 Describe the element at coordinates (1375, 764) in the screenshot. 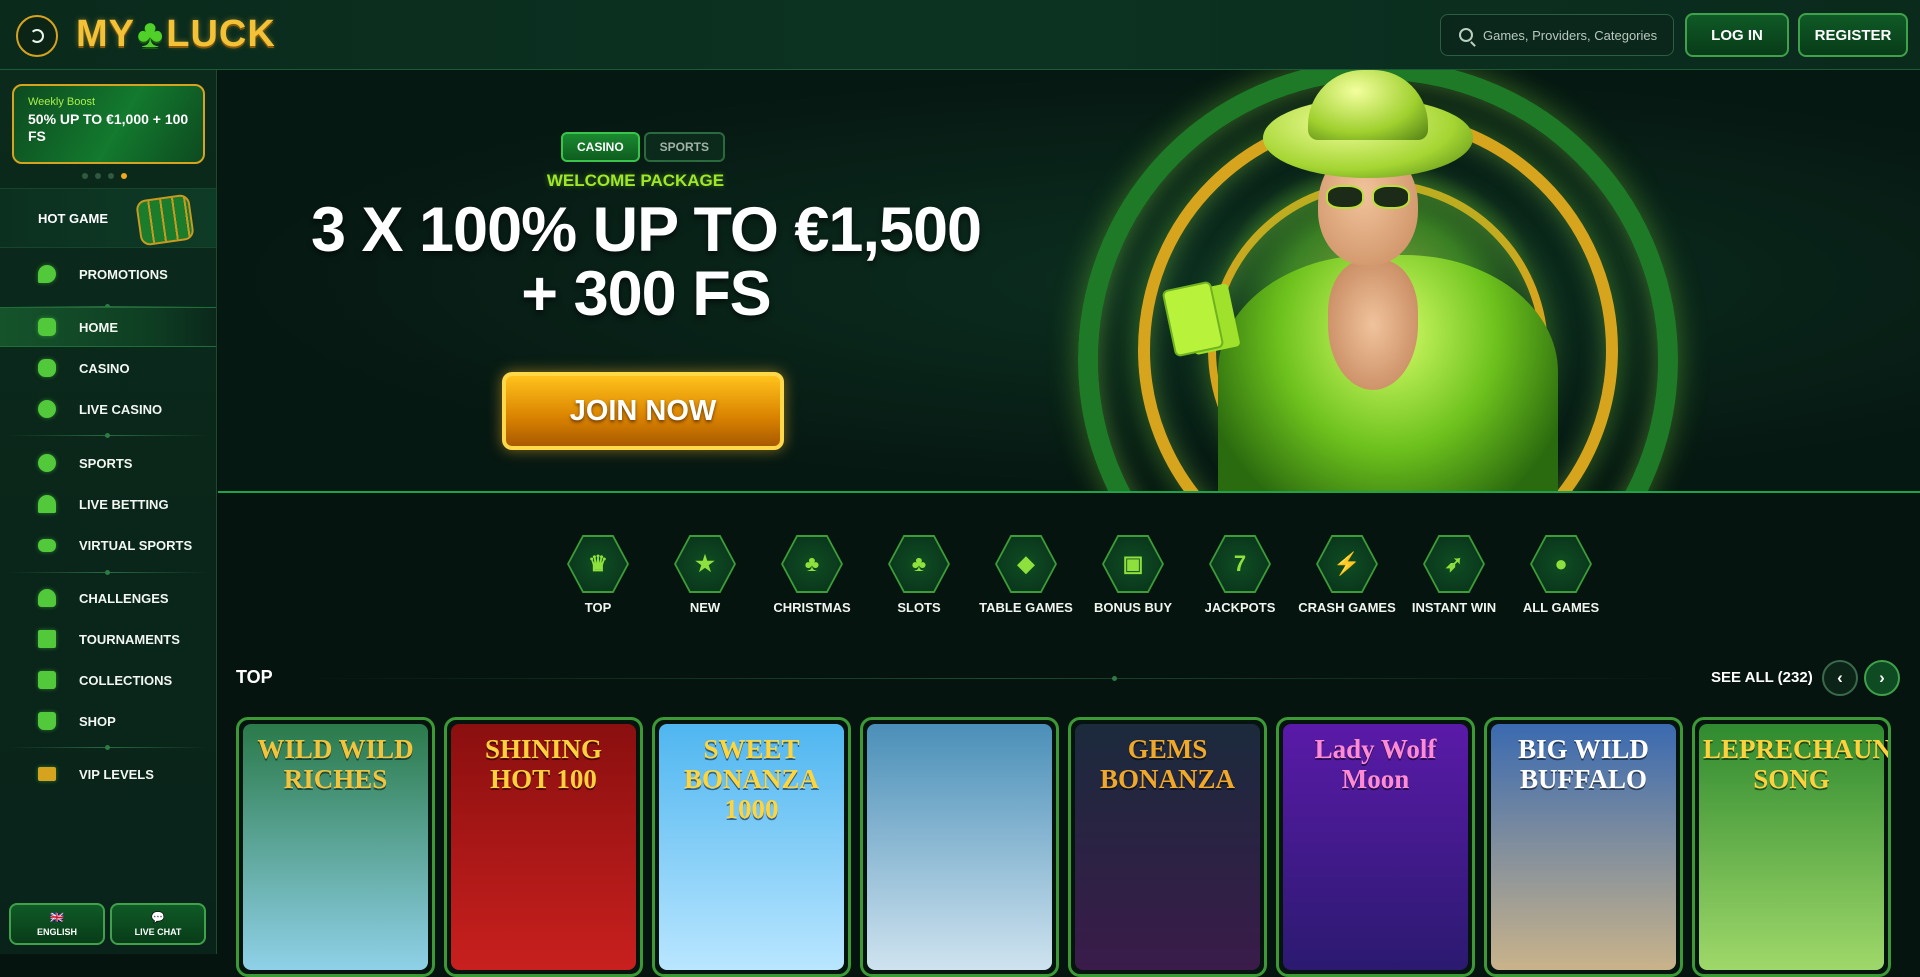

I see `game-title: Lady Wolf Moon` at that location.